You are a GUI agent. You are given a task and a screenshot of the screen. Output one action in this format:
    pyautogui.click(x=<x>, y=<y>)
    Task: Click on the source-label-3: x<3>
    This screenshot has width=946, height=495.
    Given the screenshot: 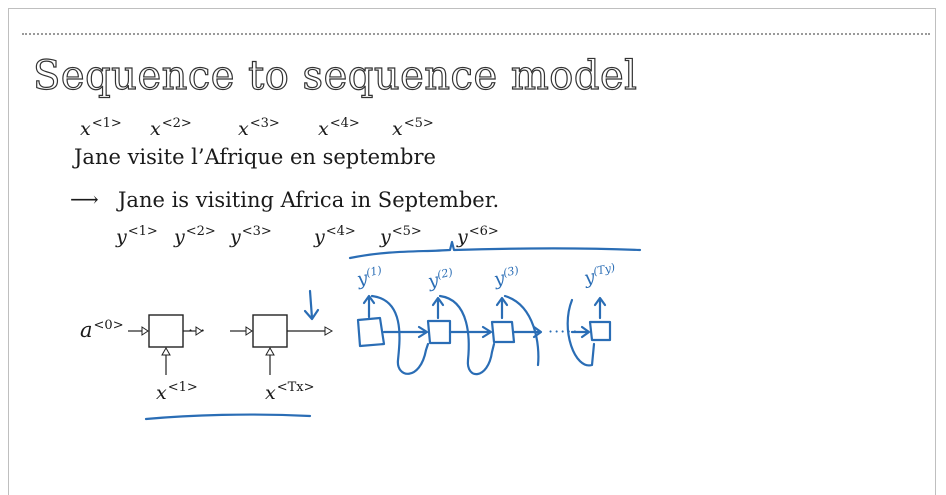 What is the action you would take?
    pyautogui.click(x=259, y=128)
    